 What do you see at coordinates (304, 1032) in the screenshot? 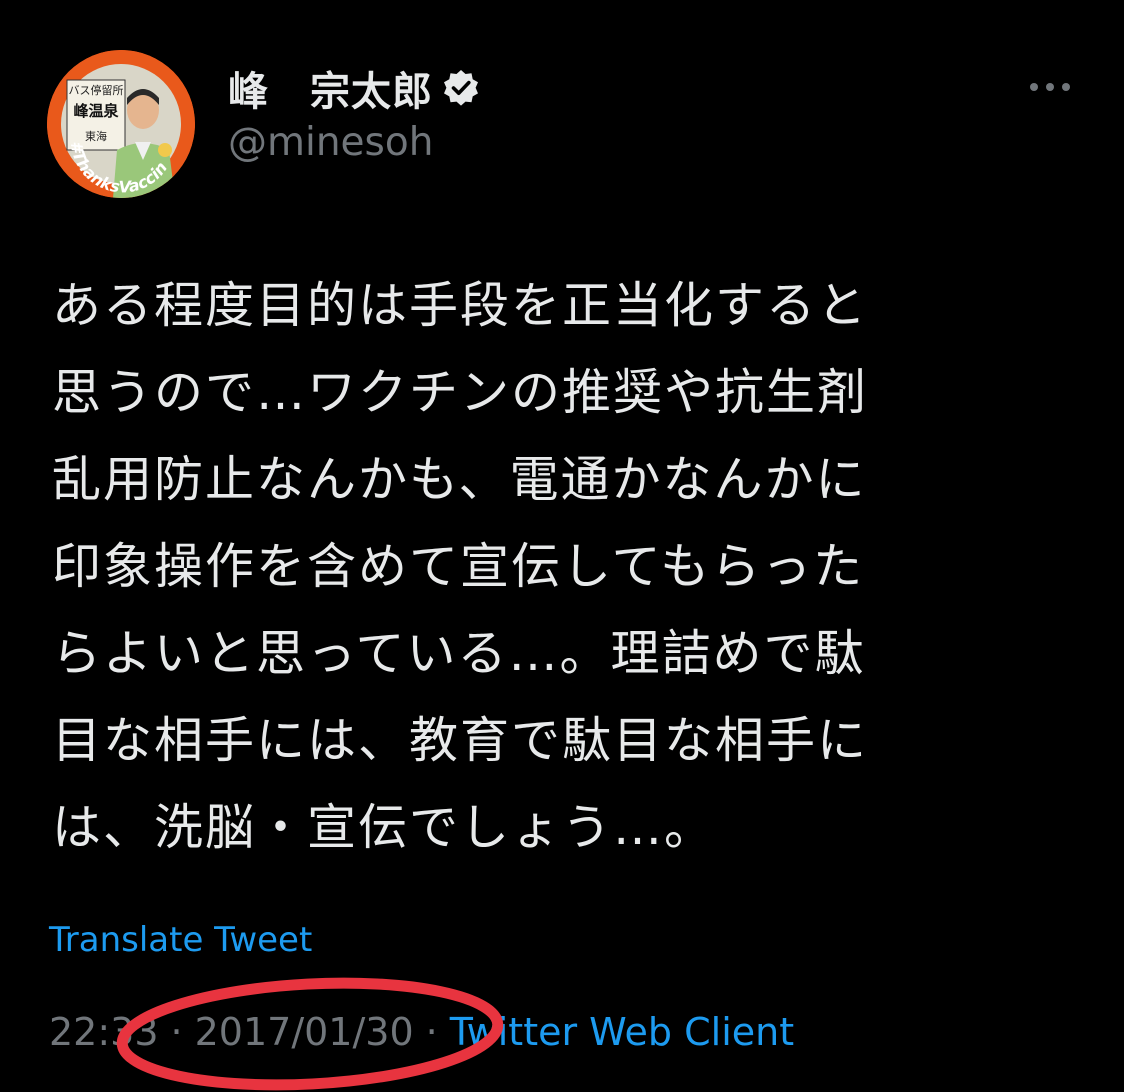
I see `tweet-date: 2017/01/30` at bounding box center [304, 1032].